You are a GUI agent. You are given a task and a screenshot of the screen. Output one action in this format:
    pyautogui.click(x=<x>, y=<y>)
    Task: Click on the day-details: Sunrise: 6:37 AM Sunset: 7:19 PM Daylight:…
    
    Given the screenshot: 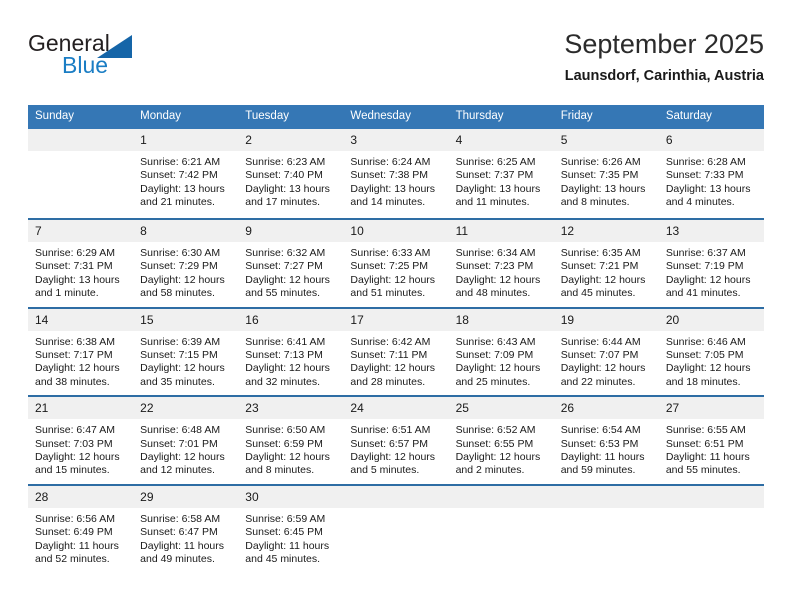 What is the action you would take?
    pyautogui.click(x=711, y=274)
    